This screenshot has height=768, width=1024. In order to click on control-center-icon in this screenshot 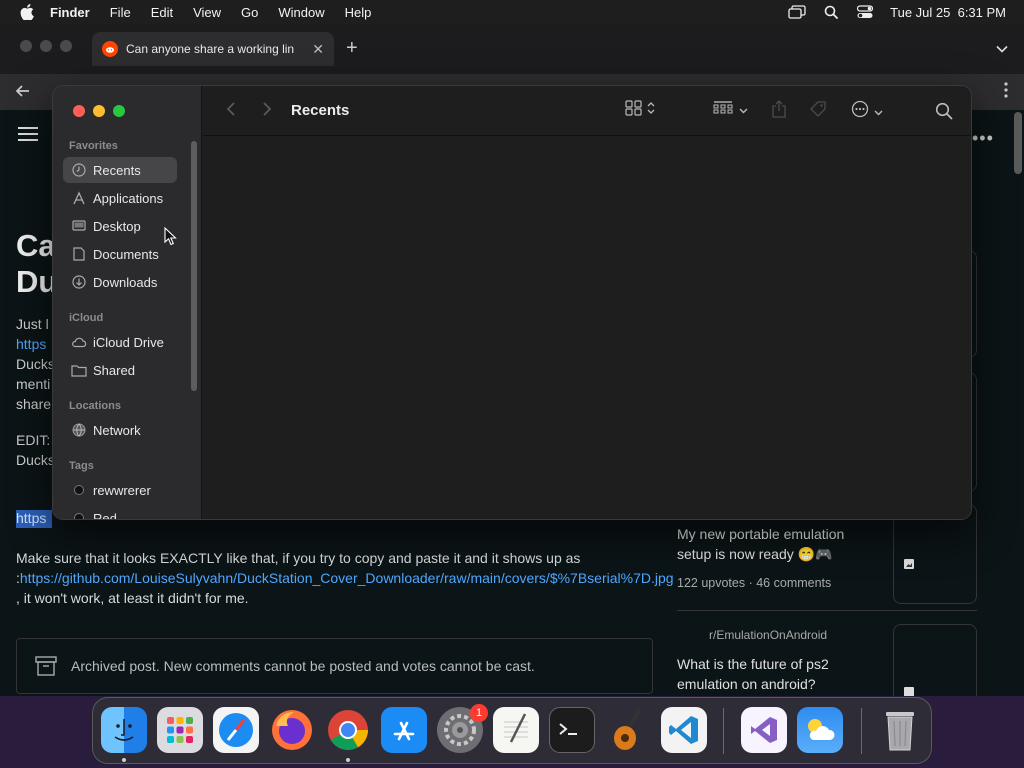, I will do `click(865, 12)`.